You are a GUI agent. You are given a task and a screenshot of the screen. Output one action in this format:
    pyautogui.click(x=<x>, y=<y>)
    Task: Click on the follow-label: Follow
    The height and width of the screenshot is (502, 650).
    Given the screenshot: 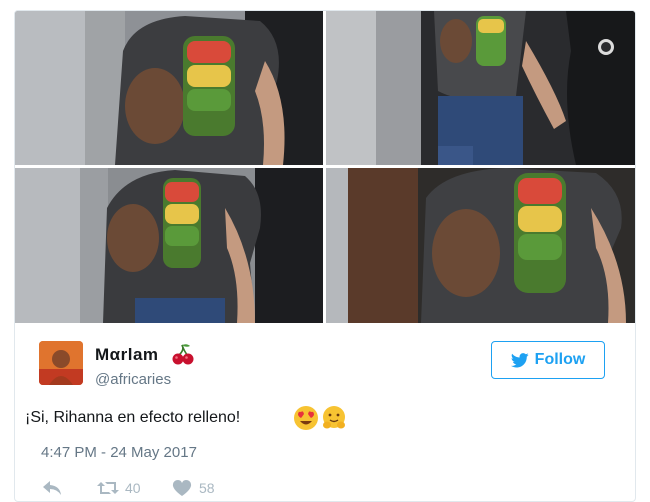 What is the action you would take?
    pyautogui.click(x=560, y=359)
    